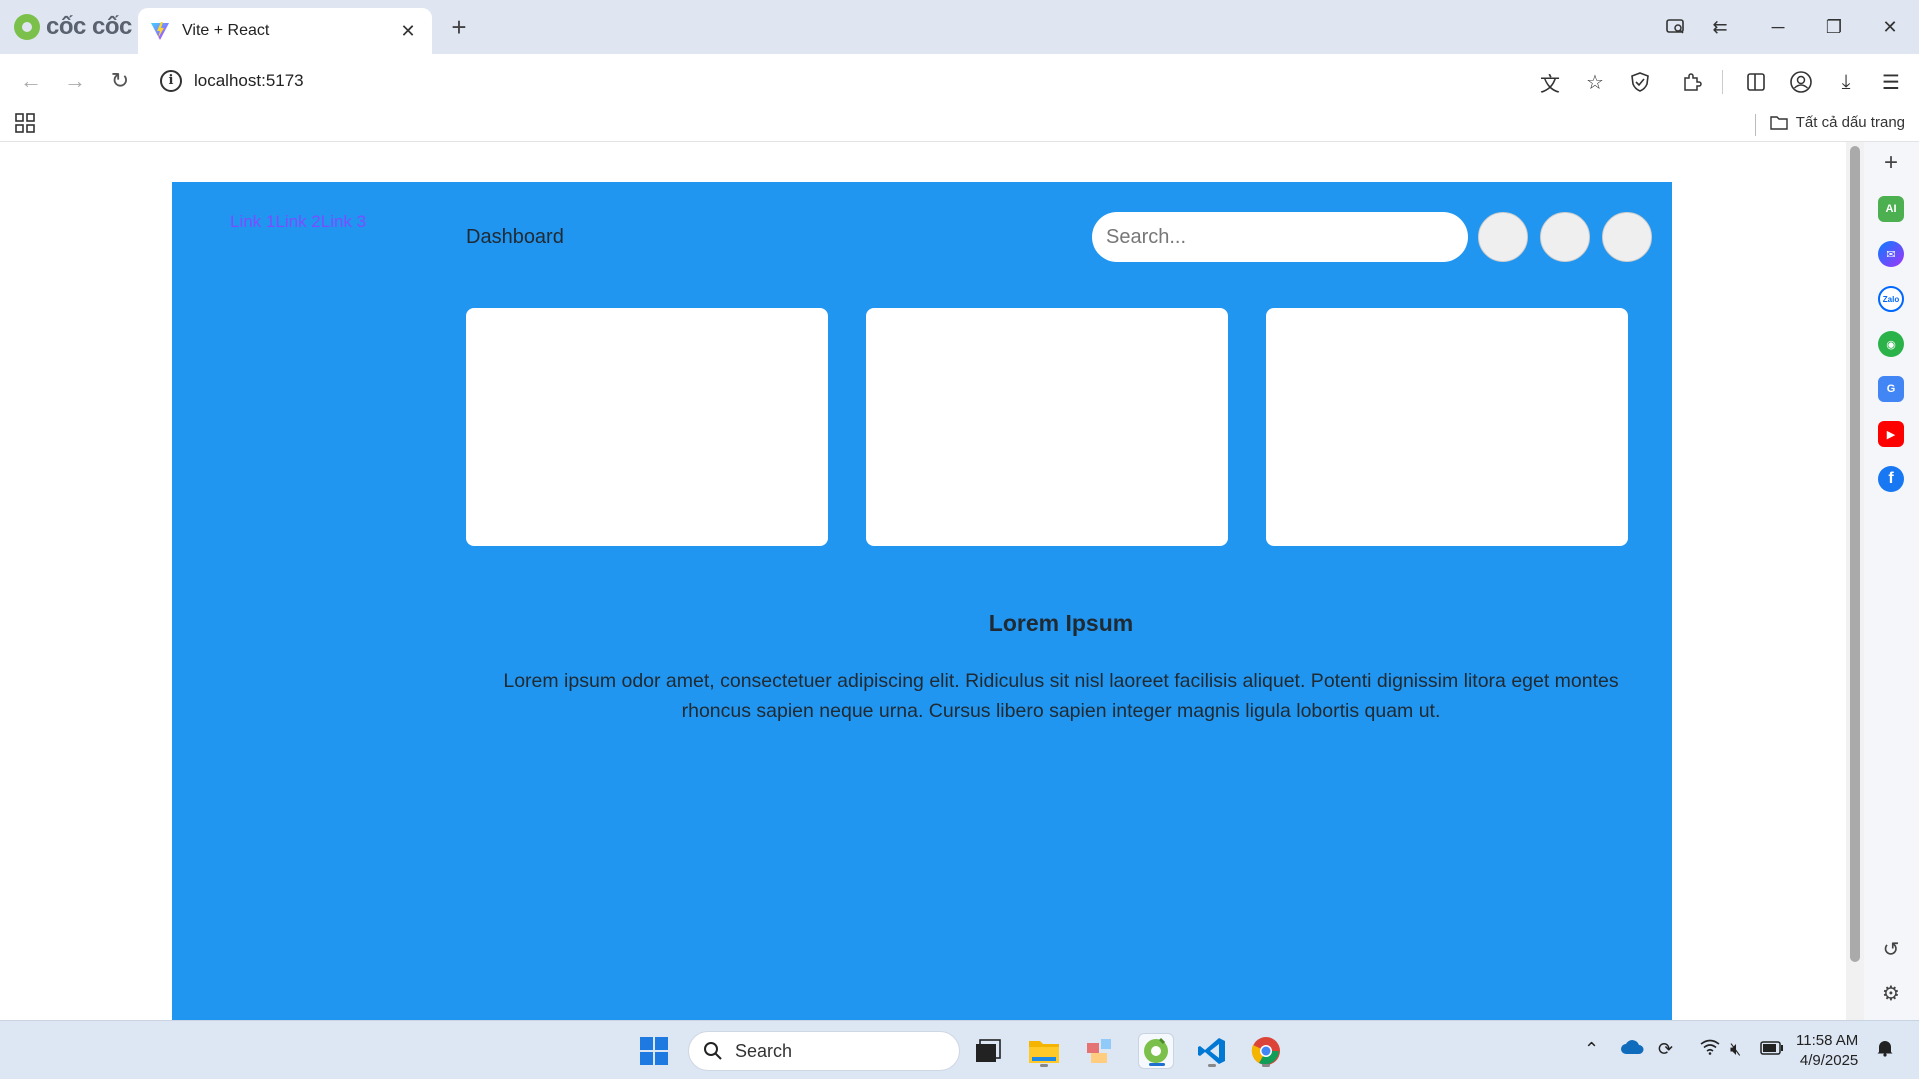 The width and height of the screenshot is (1919, 1079). Describe the element at coordinates (31, 81) in the screenshot. I see `back-button: ←` at that location.